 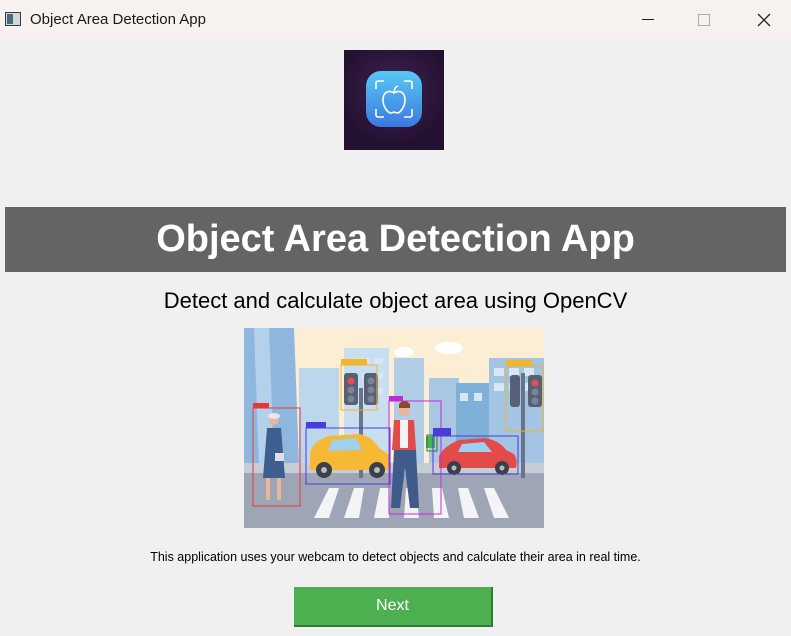 I want to click on maximize-icon, so click(x=704, y=19).